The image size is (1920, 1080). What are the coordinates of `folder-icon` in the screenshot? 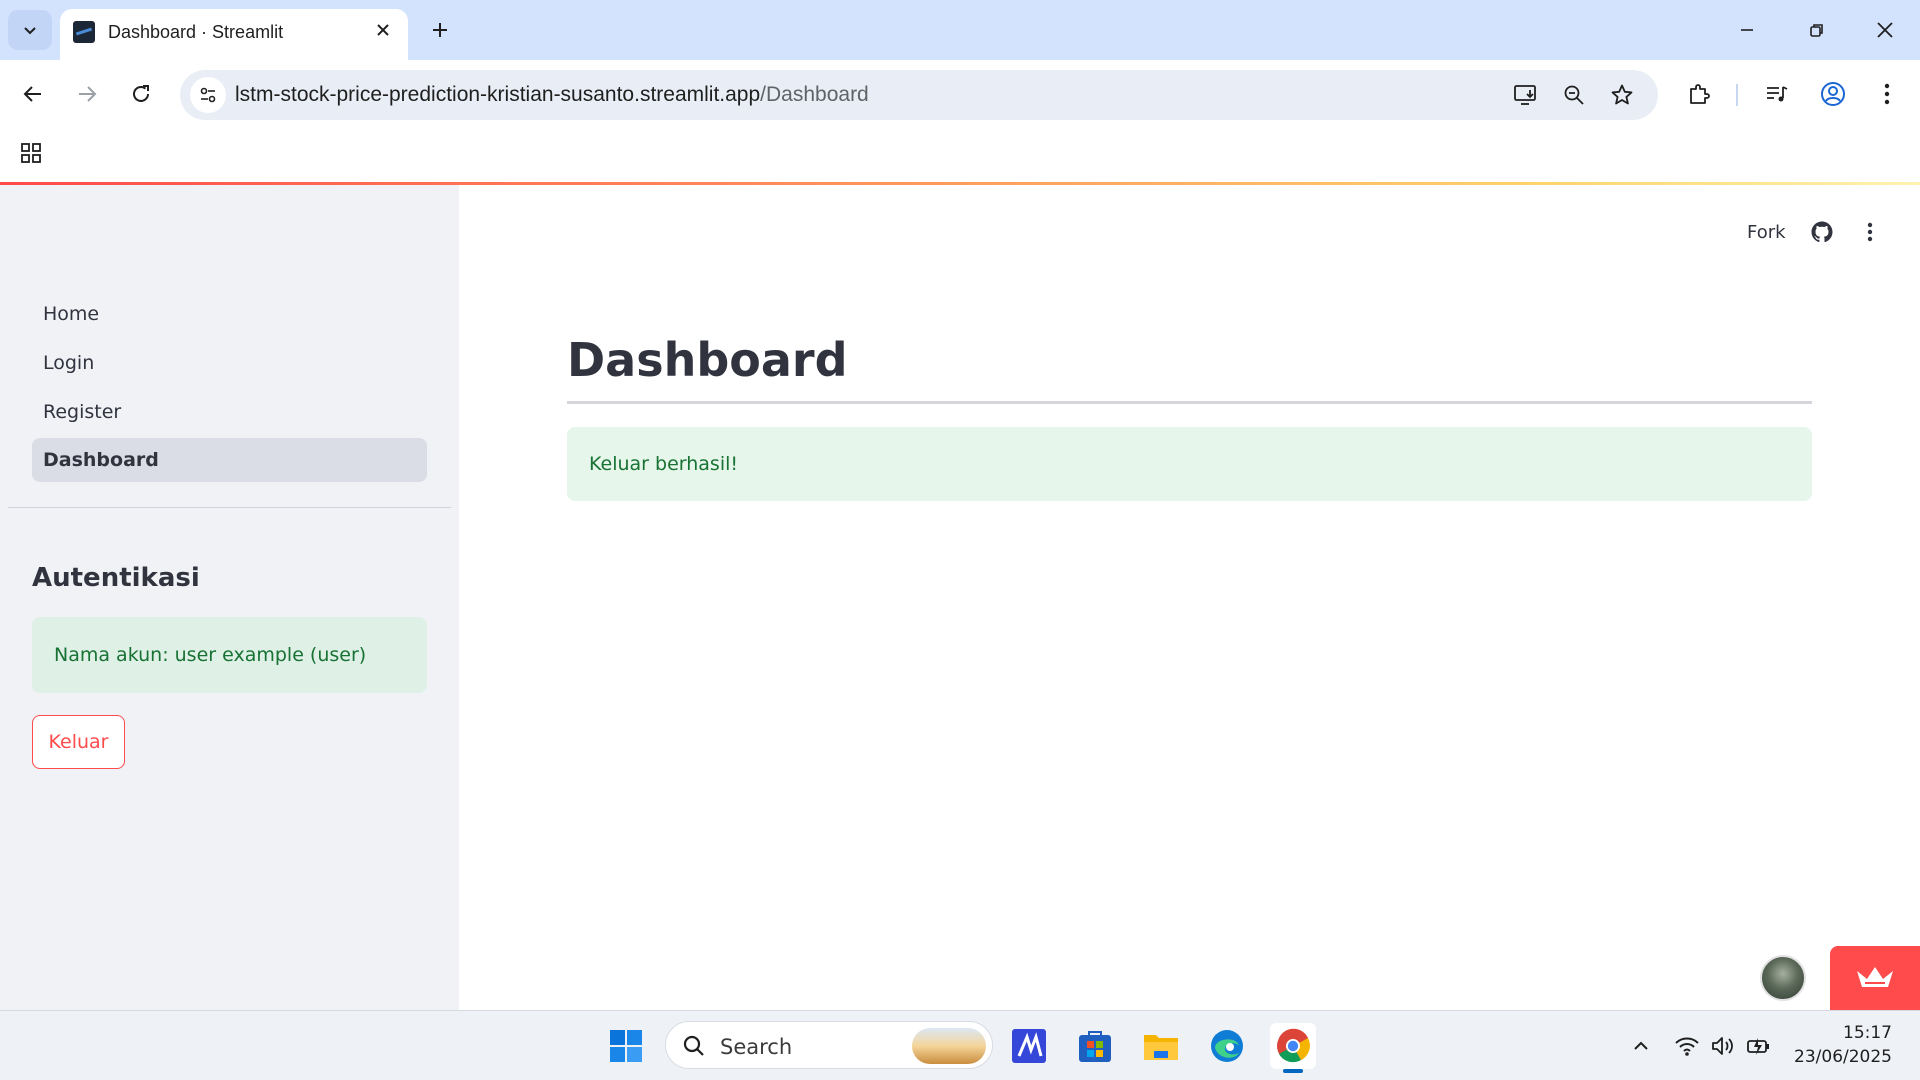 It's located at (1161, 1047).